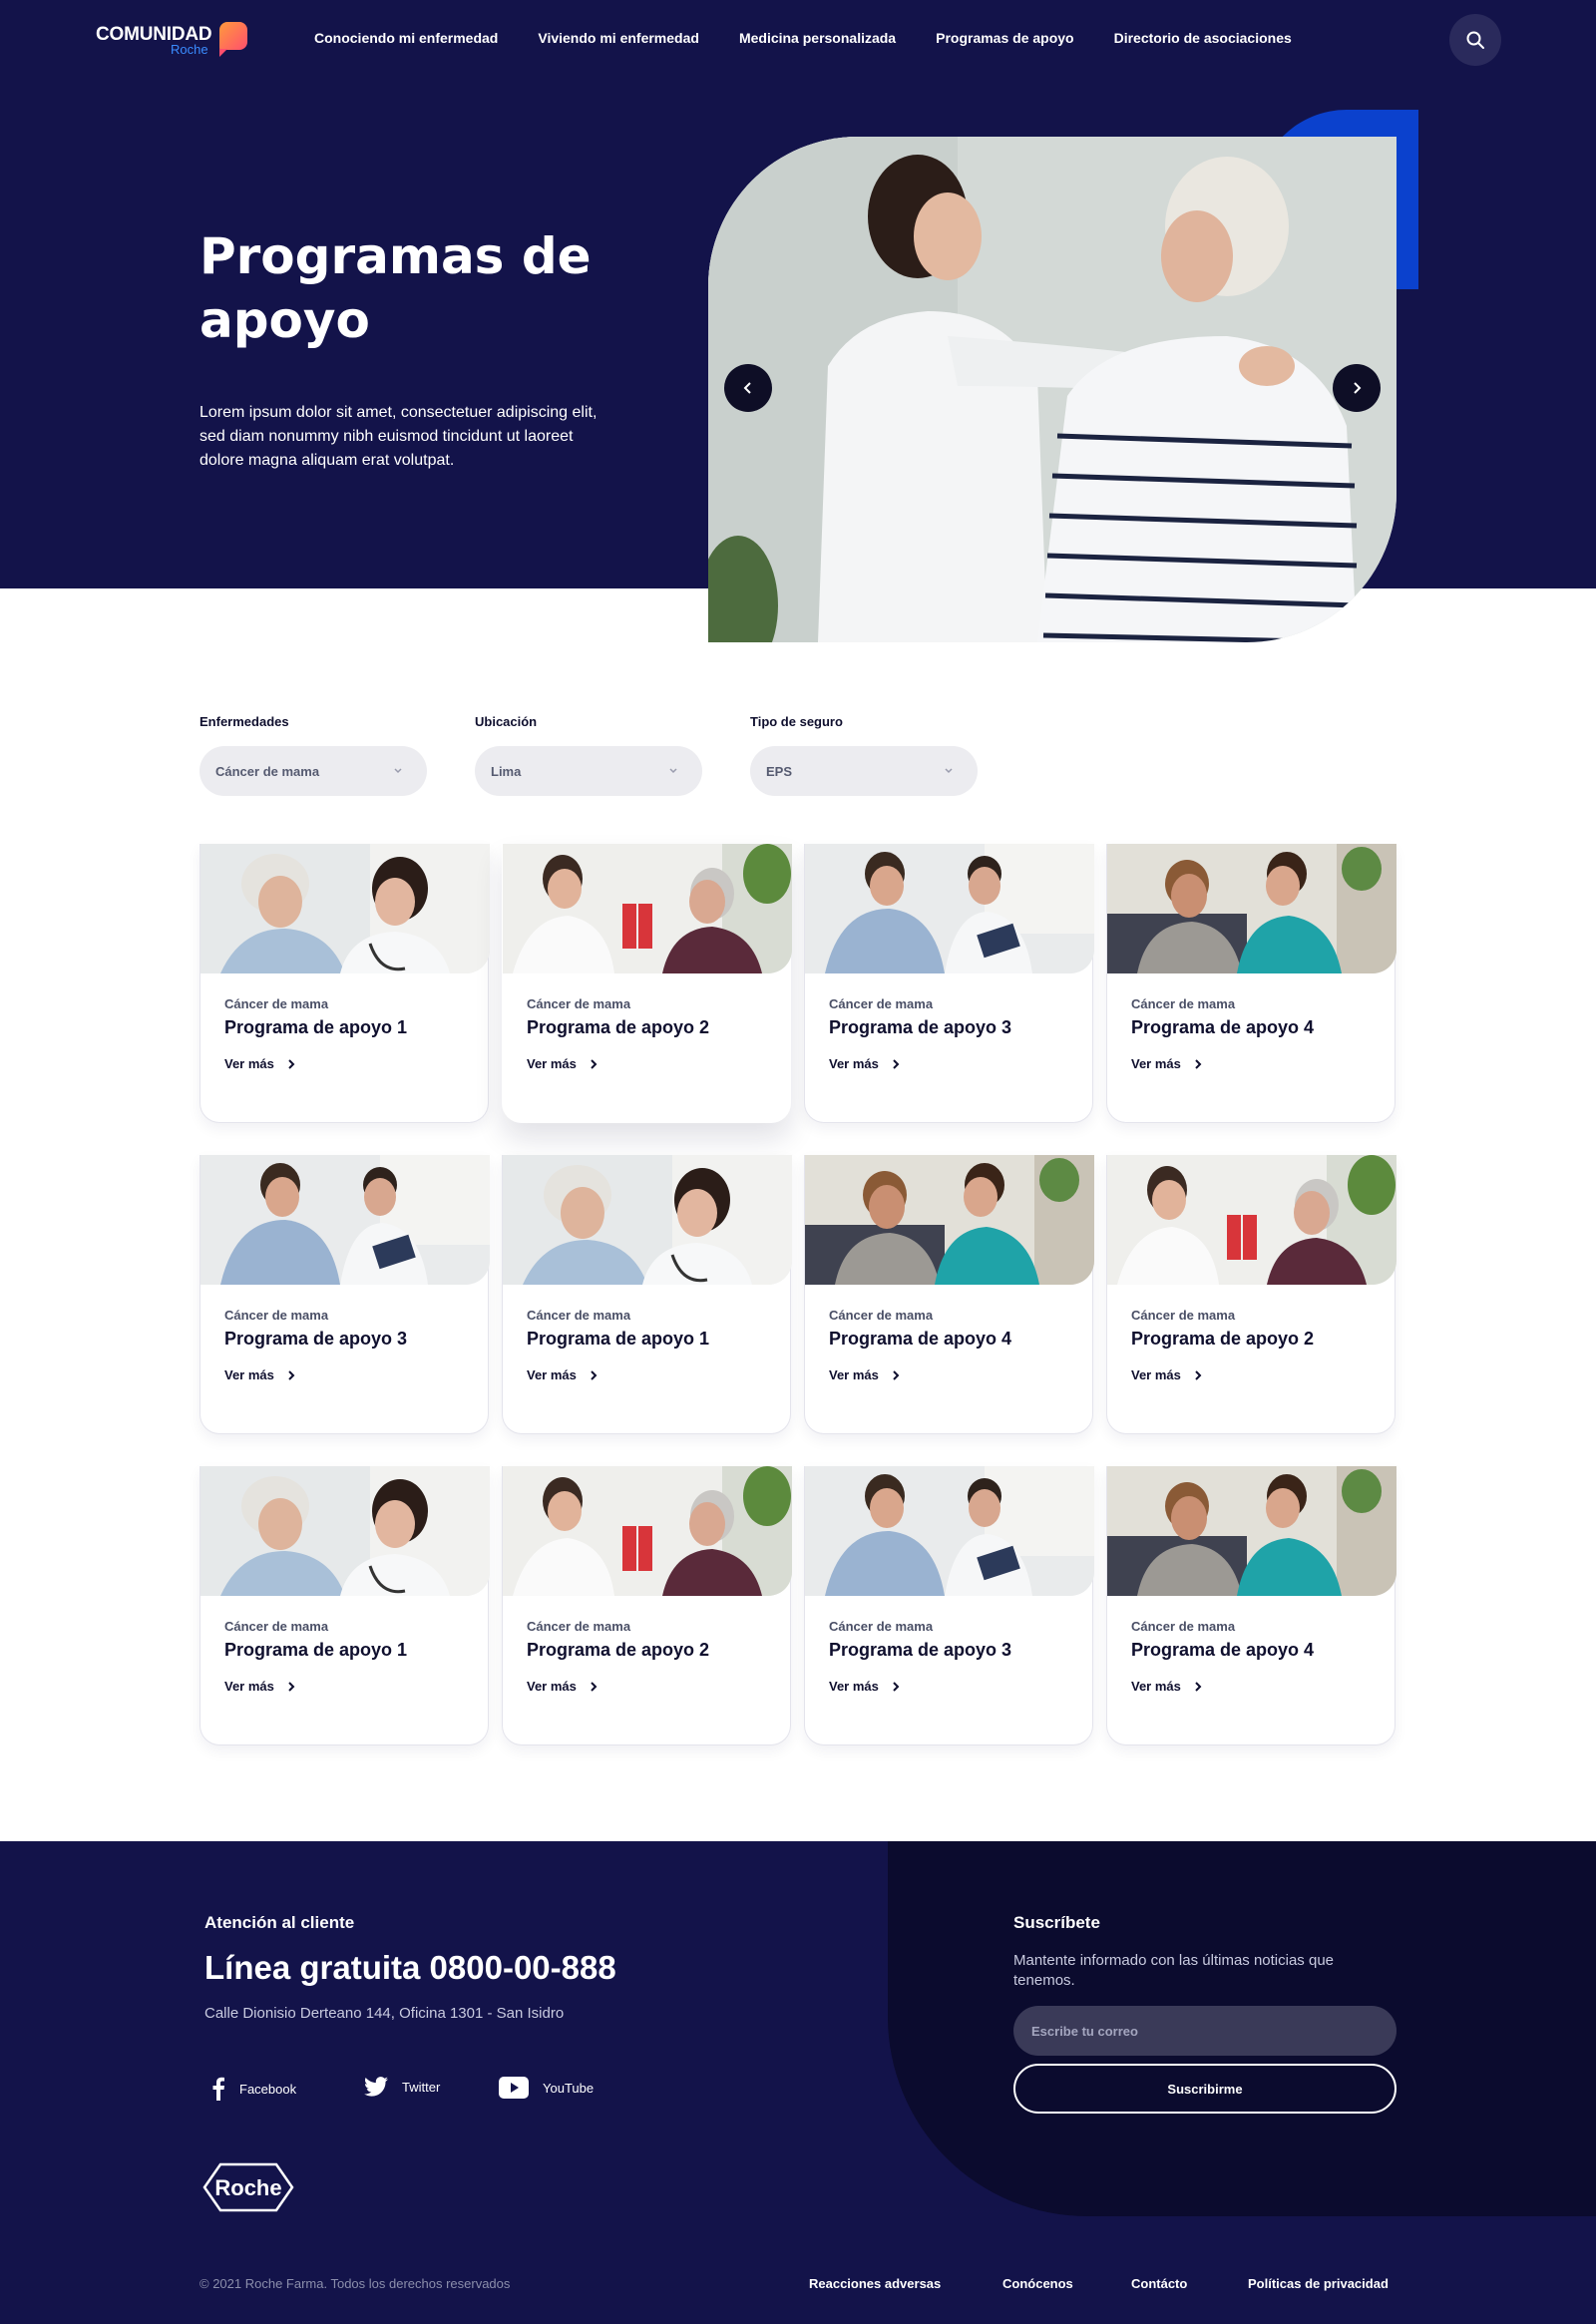 This screenshot has height=2324, width=1596. Describe the element at coordinates (864, 771) in the screenshot. I see `tipo-seguro-select: EPS` at that location.